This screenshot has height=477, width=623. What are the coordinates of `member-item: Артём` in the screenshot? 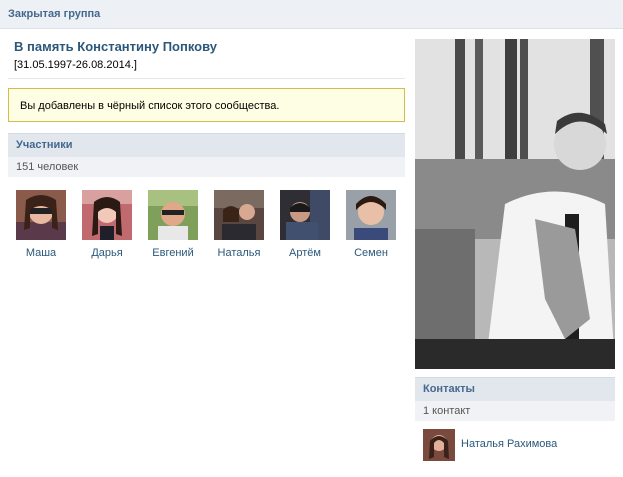 It's located at (305, 230).